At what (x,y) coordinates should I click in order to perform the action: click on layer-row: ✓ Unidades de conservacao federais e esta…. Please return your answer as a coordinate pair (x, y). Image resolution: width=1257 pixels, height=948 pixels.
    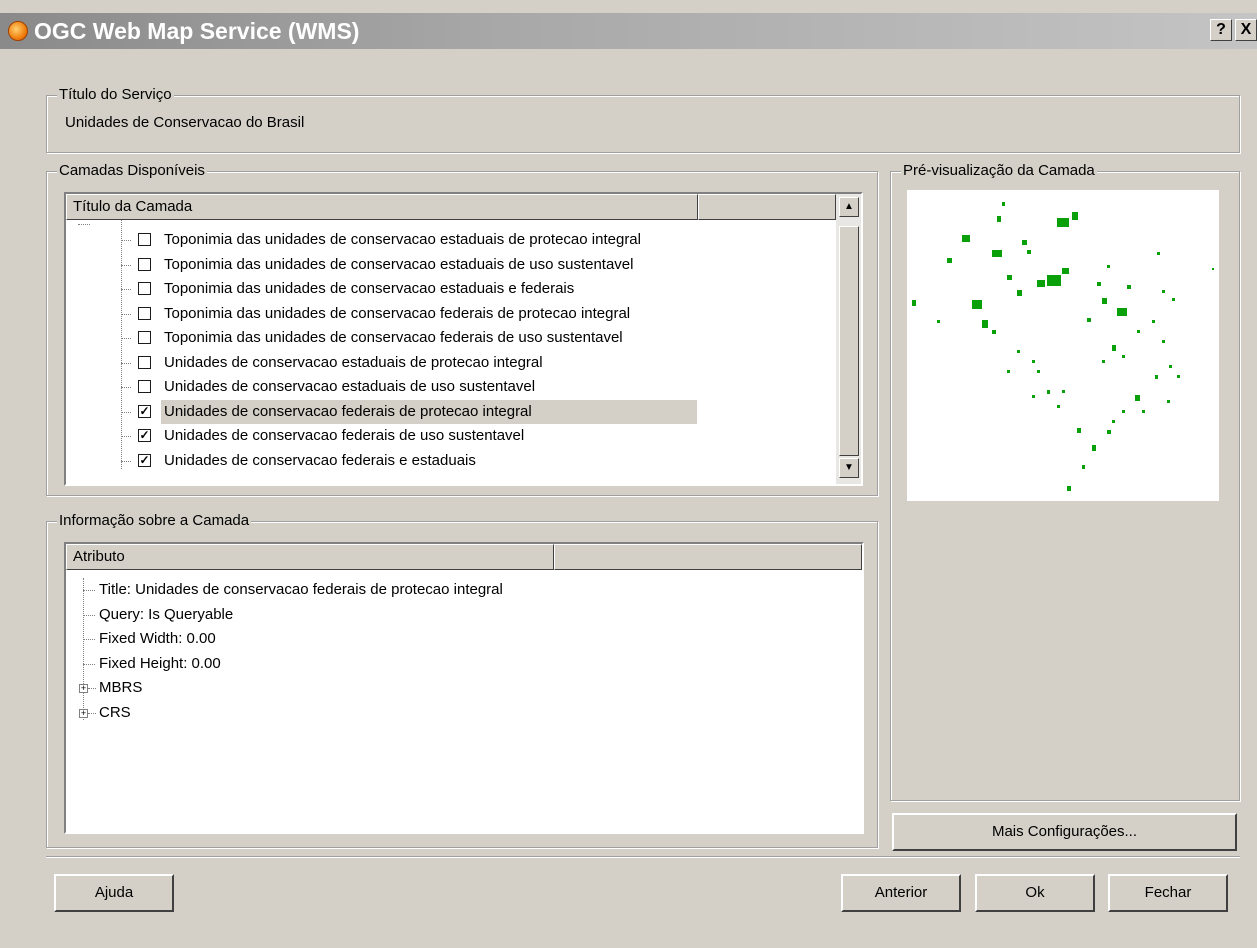
    Looking at the image, I should click on (451, 461).